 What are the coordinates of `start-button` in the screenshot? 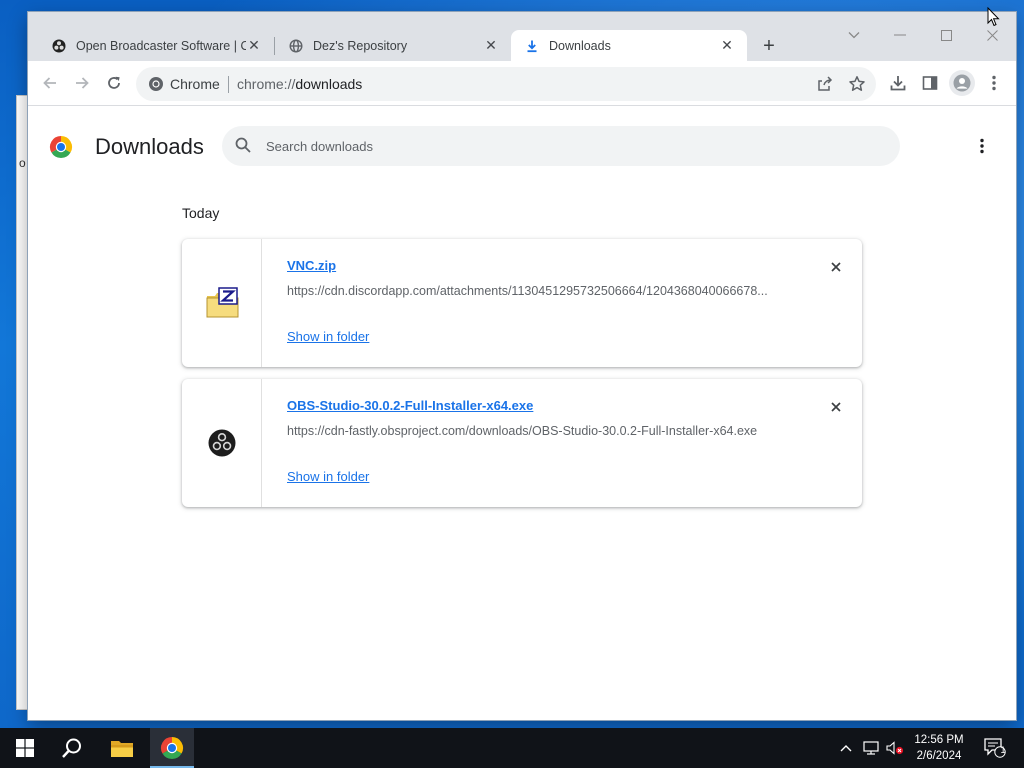 It's located at (25, 748).